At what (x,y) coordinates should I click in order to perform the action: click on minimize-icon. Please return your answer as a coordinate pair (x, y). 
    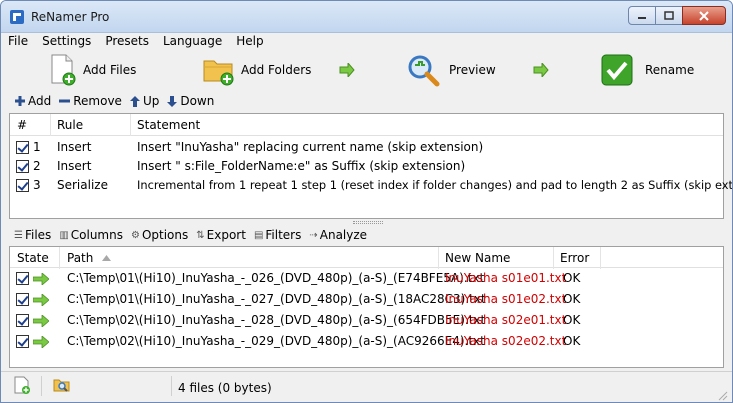
    Looking at the image, I should click on (642, 17).